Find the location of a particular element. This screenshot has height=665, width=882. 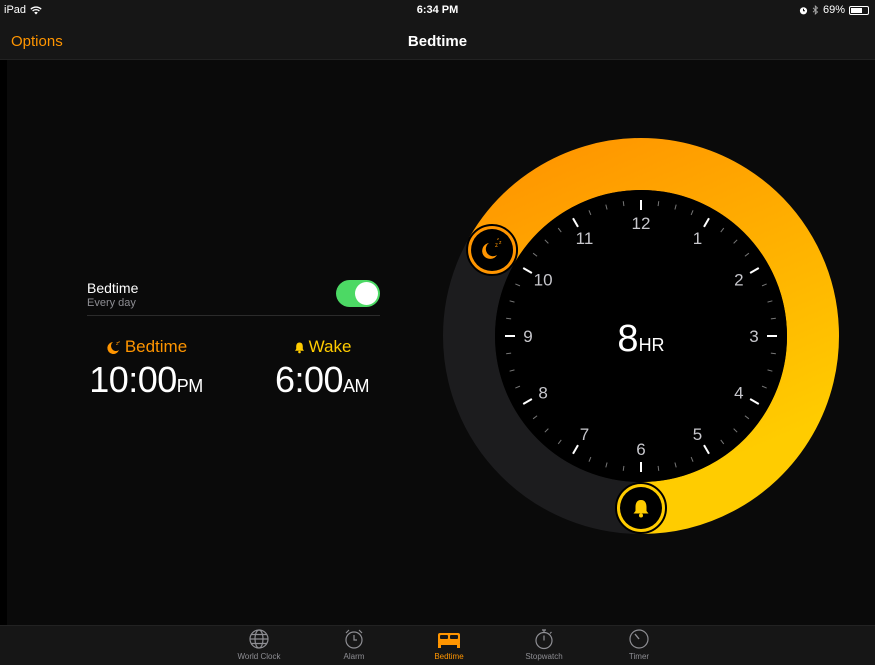

battery-fill is located at coordinates (857, 10).